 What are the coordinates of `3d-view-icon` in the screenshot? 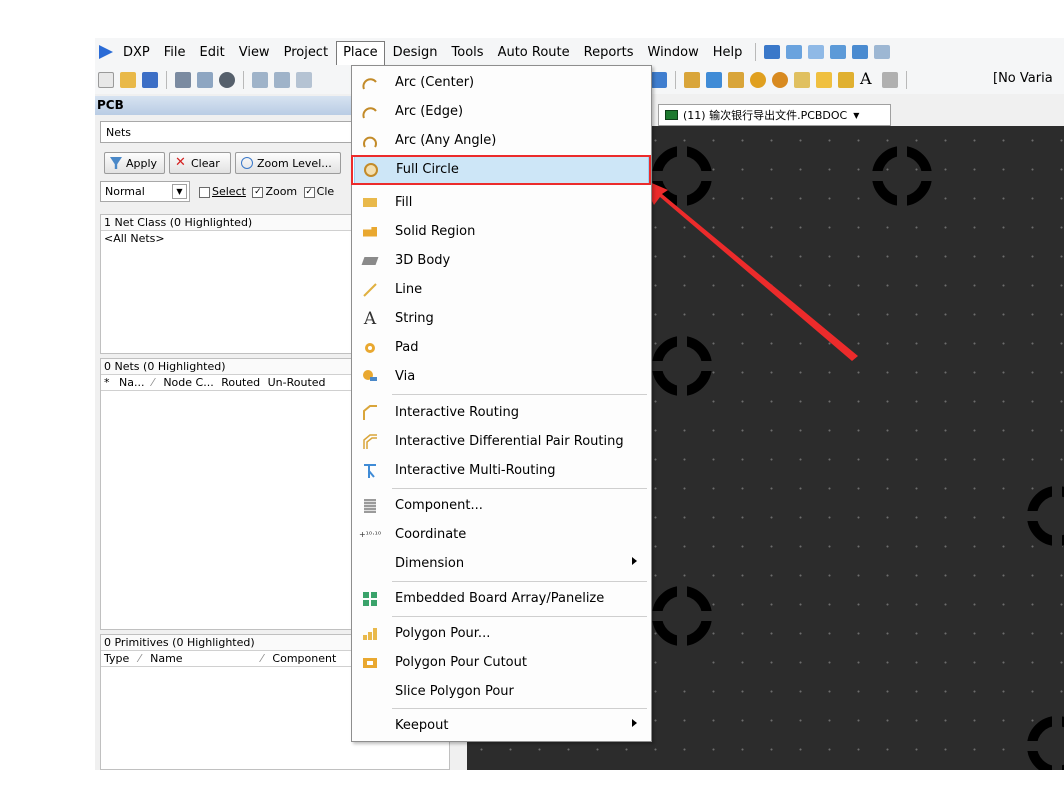 It's located at (227, 80).